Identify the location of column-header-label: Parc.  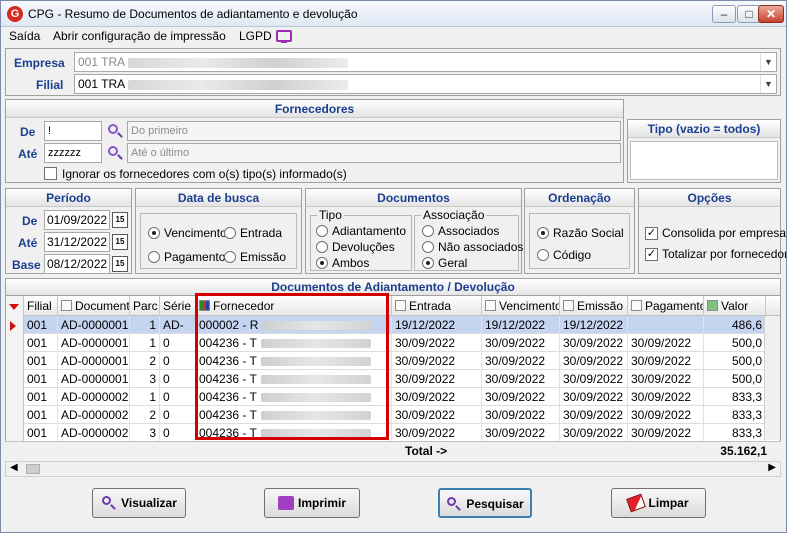
(145, 306).